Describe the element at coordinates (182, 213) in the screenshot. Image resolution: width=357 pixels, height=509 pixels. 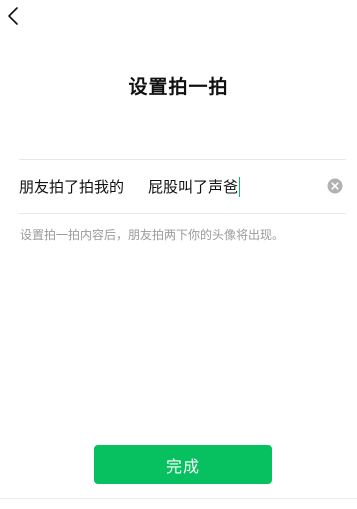
I see `input-bottom-divider` at that location.